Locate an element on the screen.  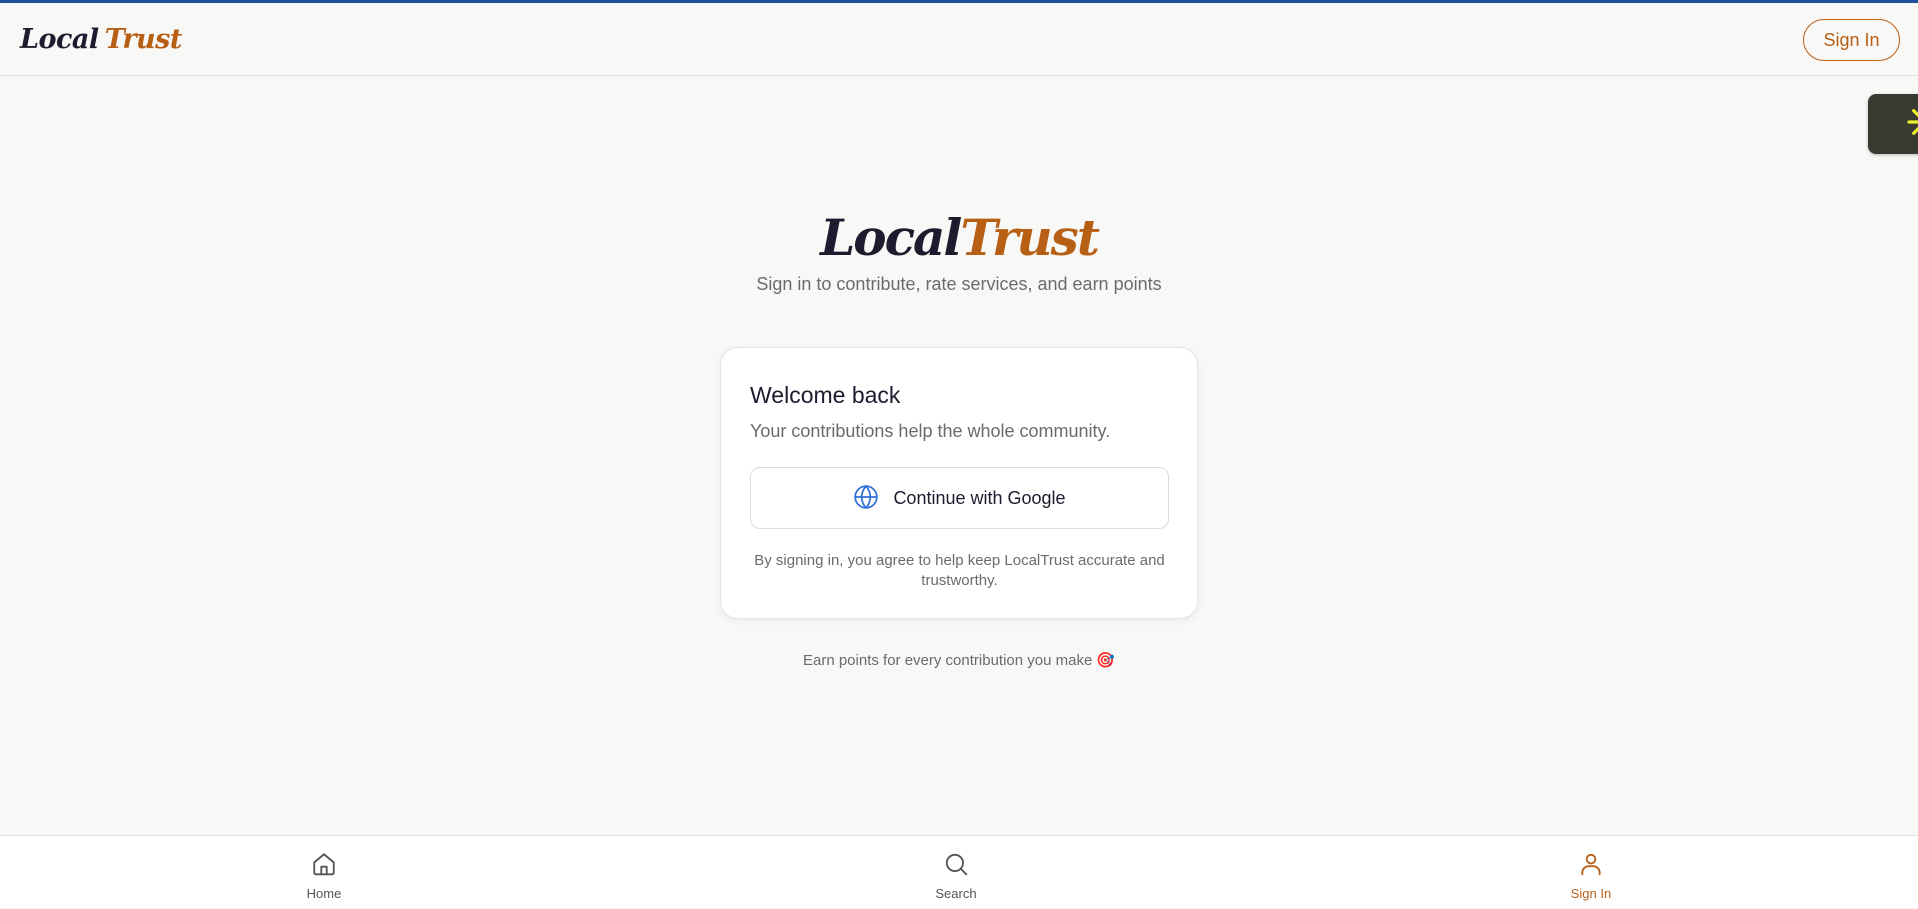
hero-logo: LocalTrust is located at coordinates (959, 238).